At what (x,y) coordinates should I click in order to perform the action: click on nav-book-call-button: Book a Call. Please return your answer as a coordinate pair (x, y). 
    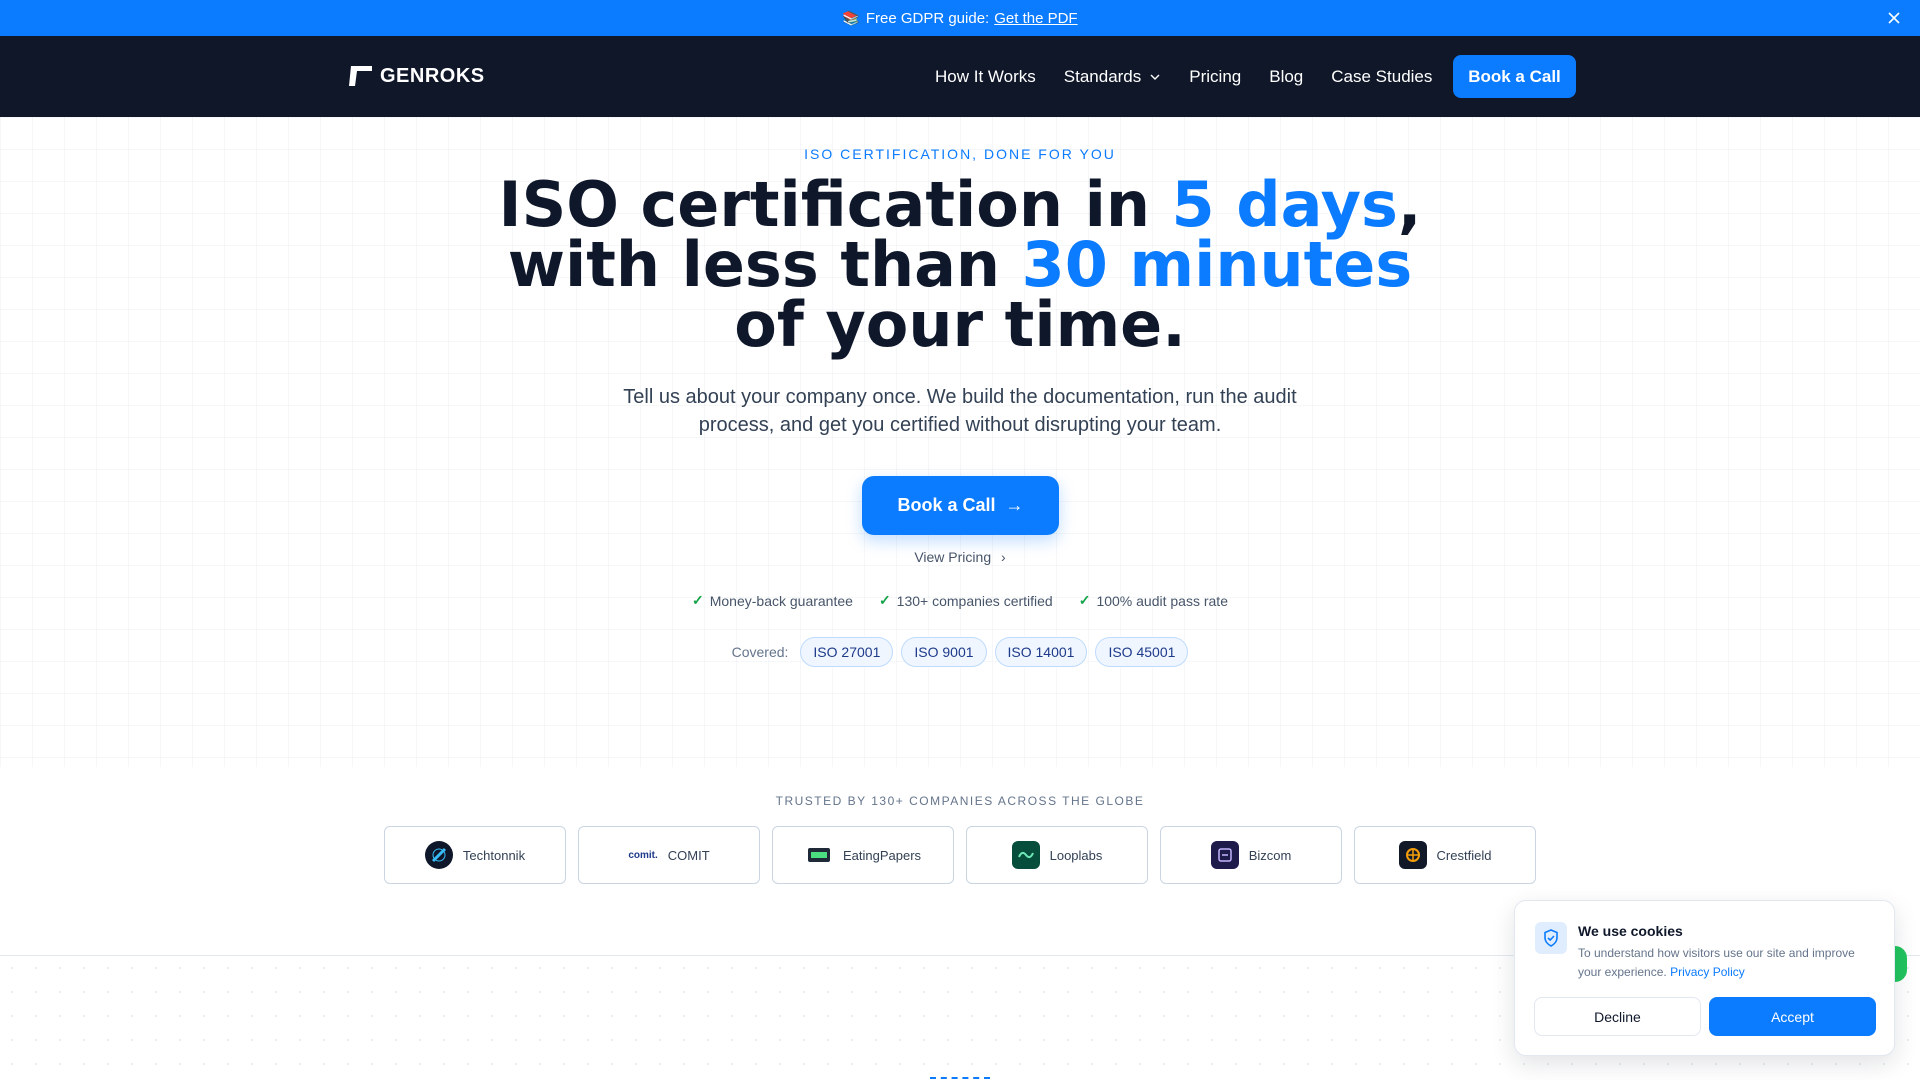
    Looking at the image, I should click on (1514, 76).